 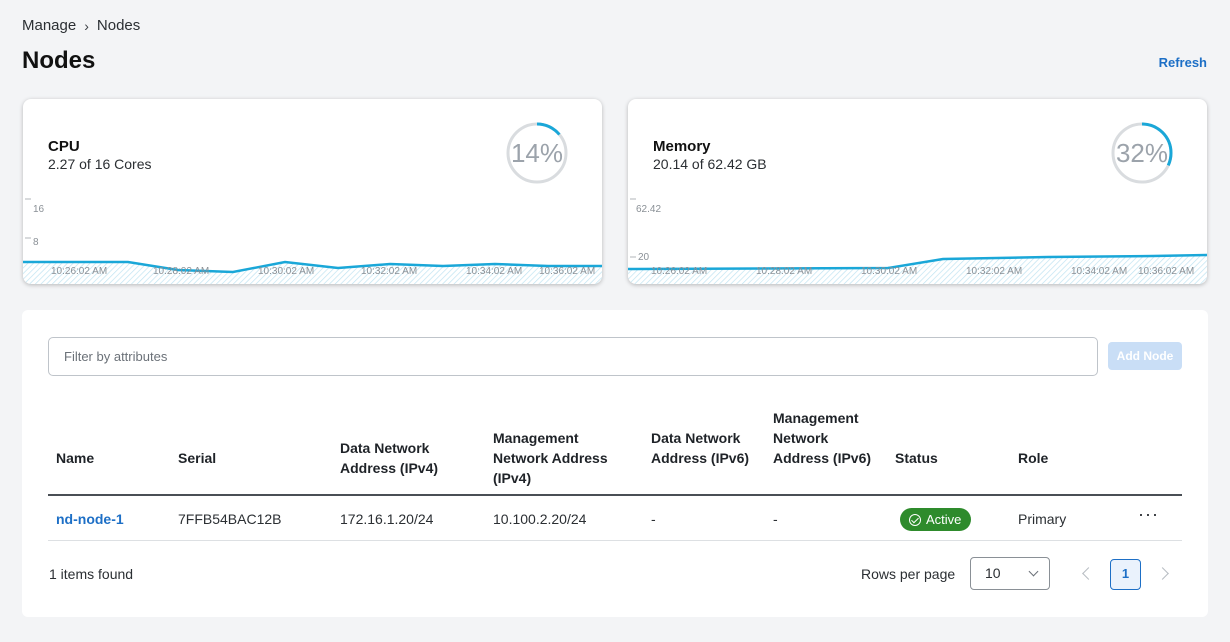 What do you see at coordinates (387, 519) in the screenshot?
I see `node-data-ipv4: 172.16.1.20/24` at bounding box center [387, 519].